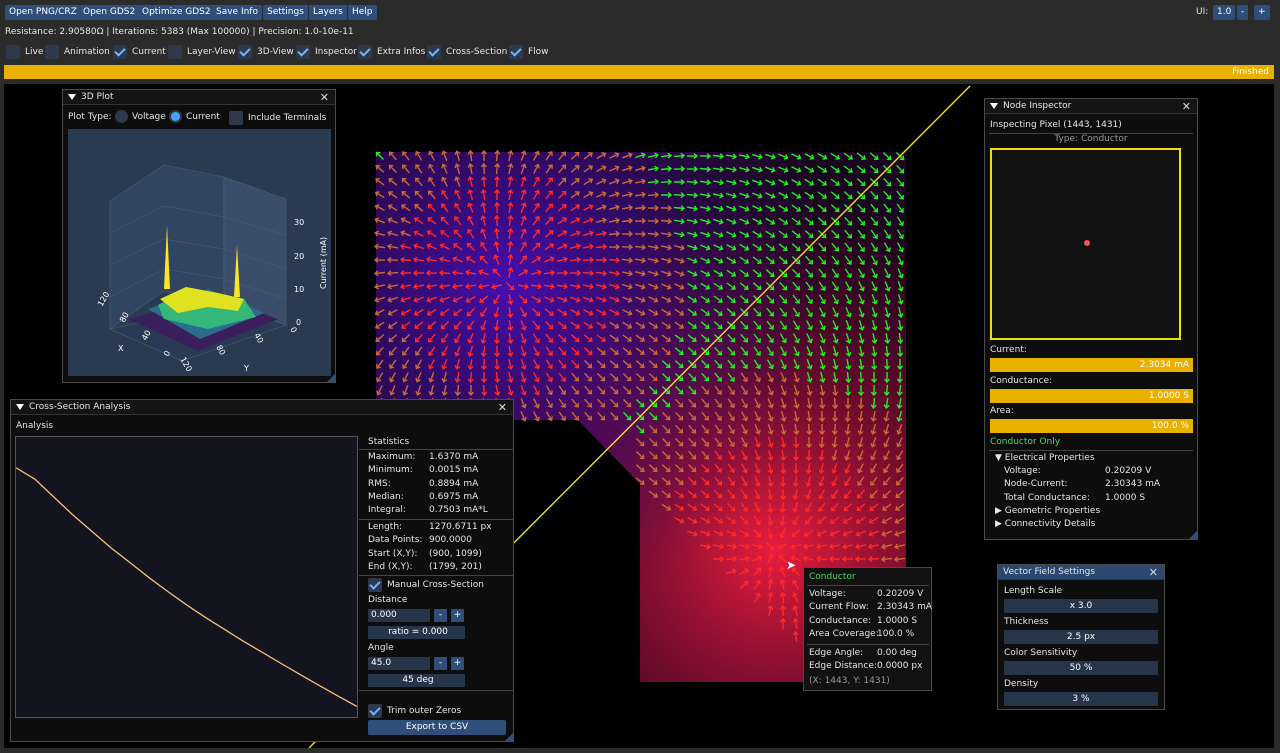 This screenshot has width=1280, height=753. I want to click on distance-minus-button: -, so click(440, 615).